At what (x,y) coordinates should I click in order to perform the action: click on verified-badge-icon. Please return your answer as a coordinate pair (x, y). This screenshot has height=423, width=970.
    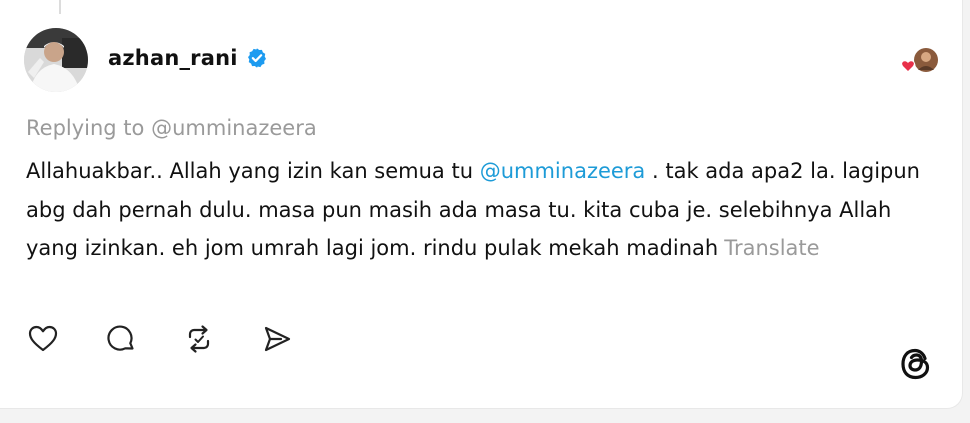
    Looking at the image, I should click on (257, 58).